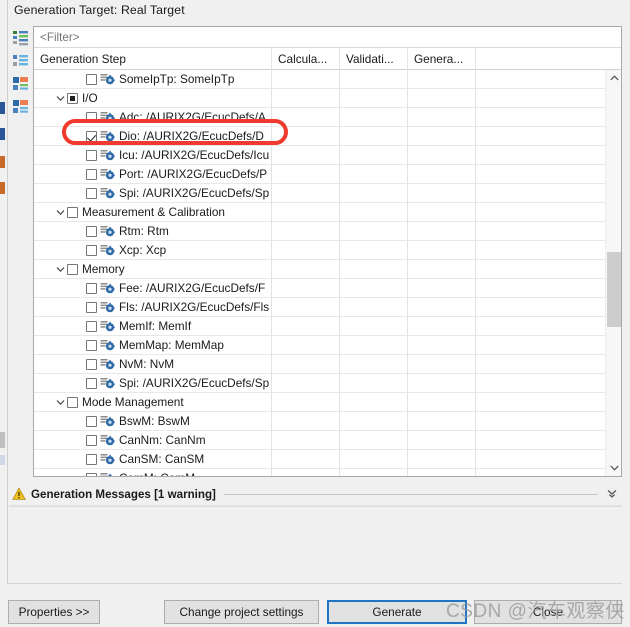  Describe the element at coordinates (319, 231) in the screenshot. I see `table-row: Rtm` at that location.